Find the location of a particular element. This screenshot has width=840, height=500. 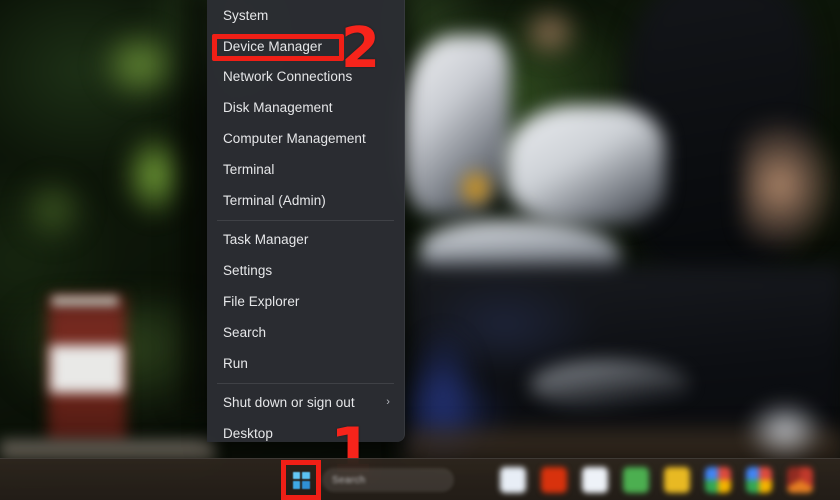

menu-item-label: Disk Management is located at coordinates (278, 108).